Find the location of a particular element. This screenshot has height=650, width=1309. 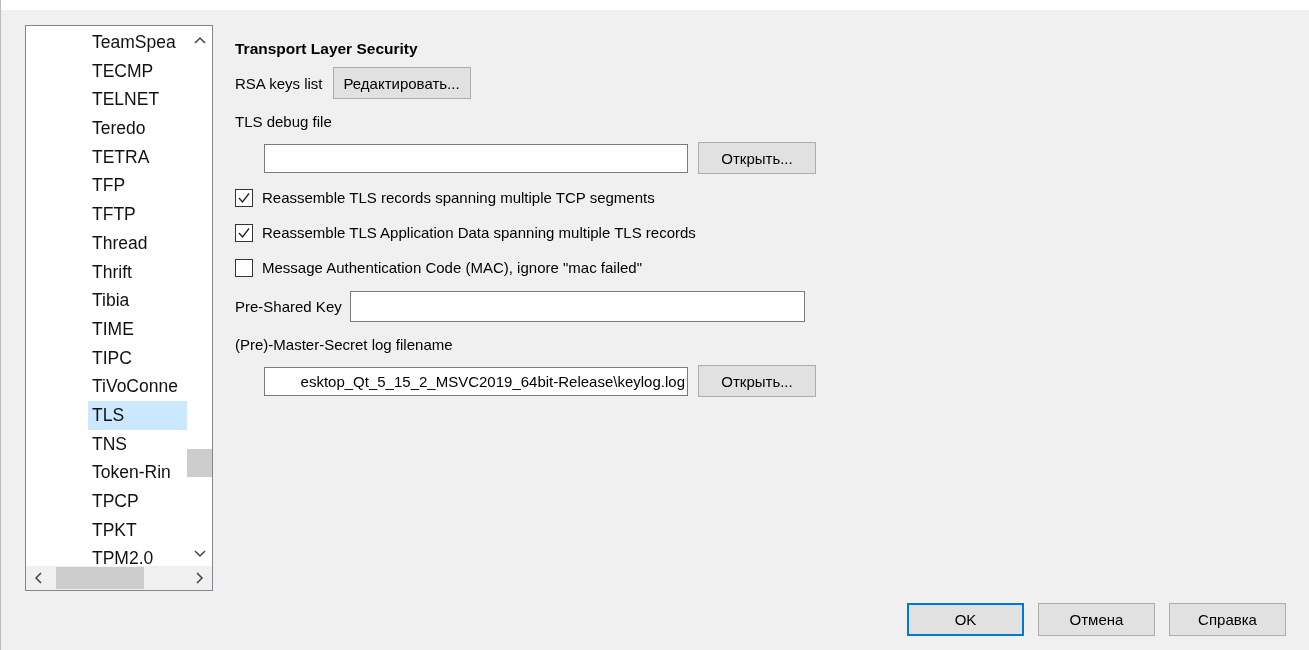

list-item: TNS is located at coordinates (137, 444).